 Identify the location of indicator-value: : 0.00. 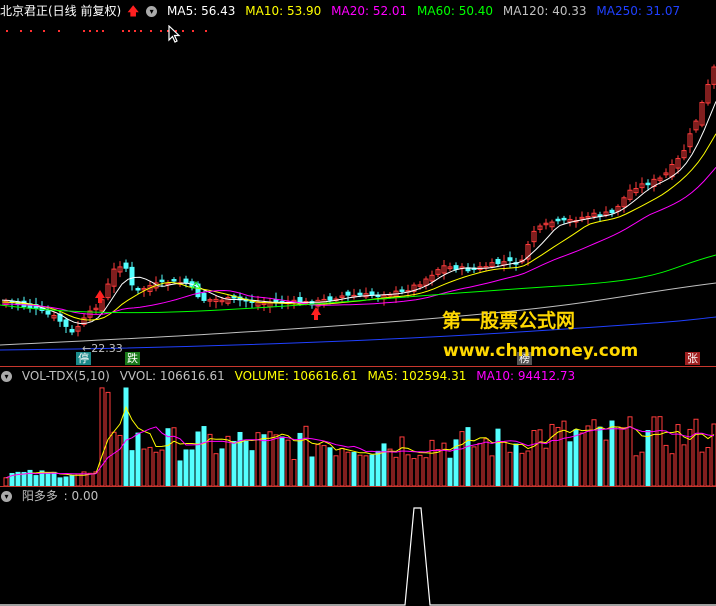
(81, 496).